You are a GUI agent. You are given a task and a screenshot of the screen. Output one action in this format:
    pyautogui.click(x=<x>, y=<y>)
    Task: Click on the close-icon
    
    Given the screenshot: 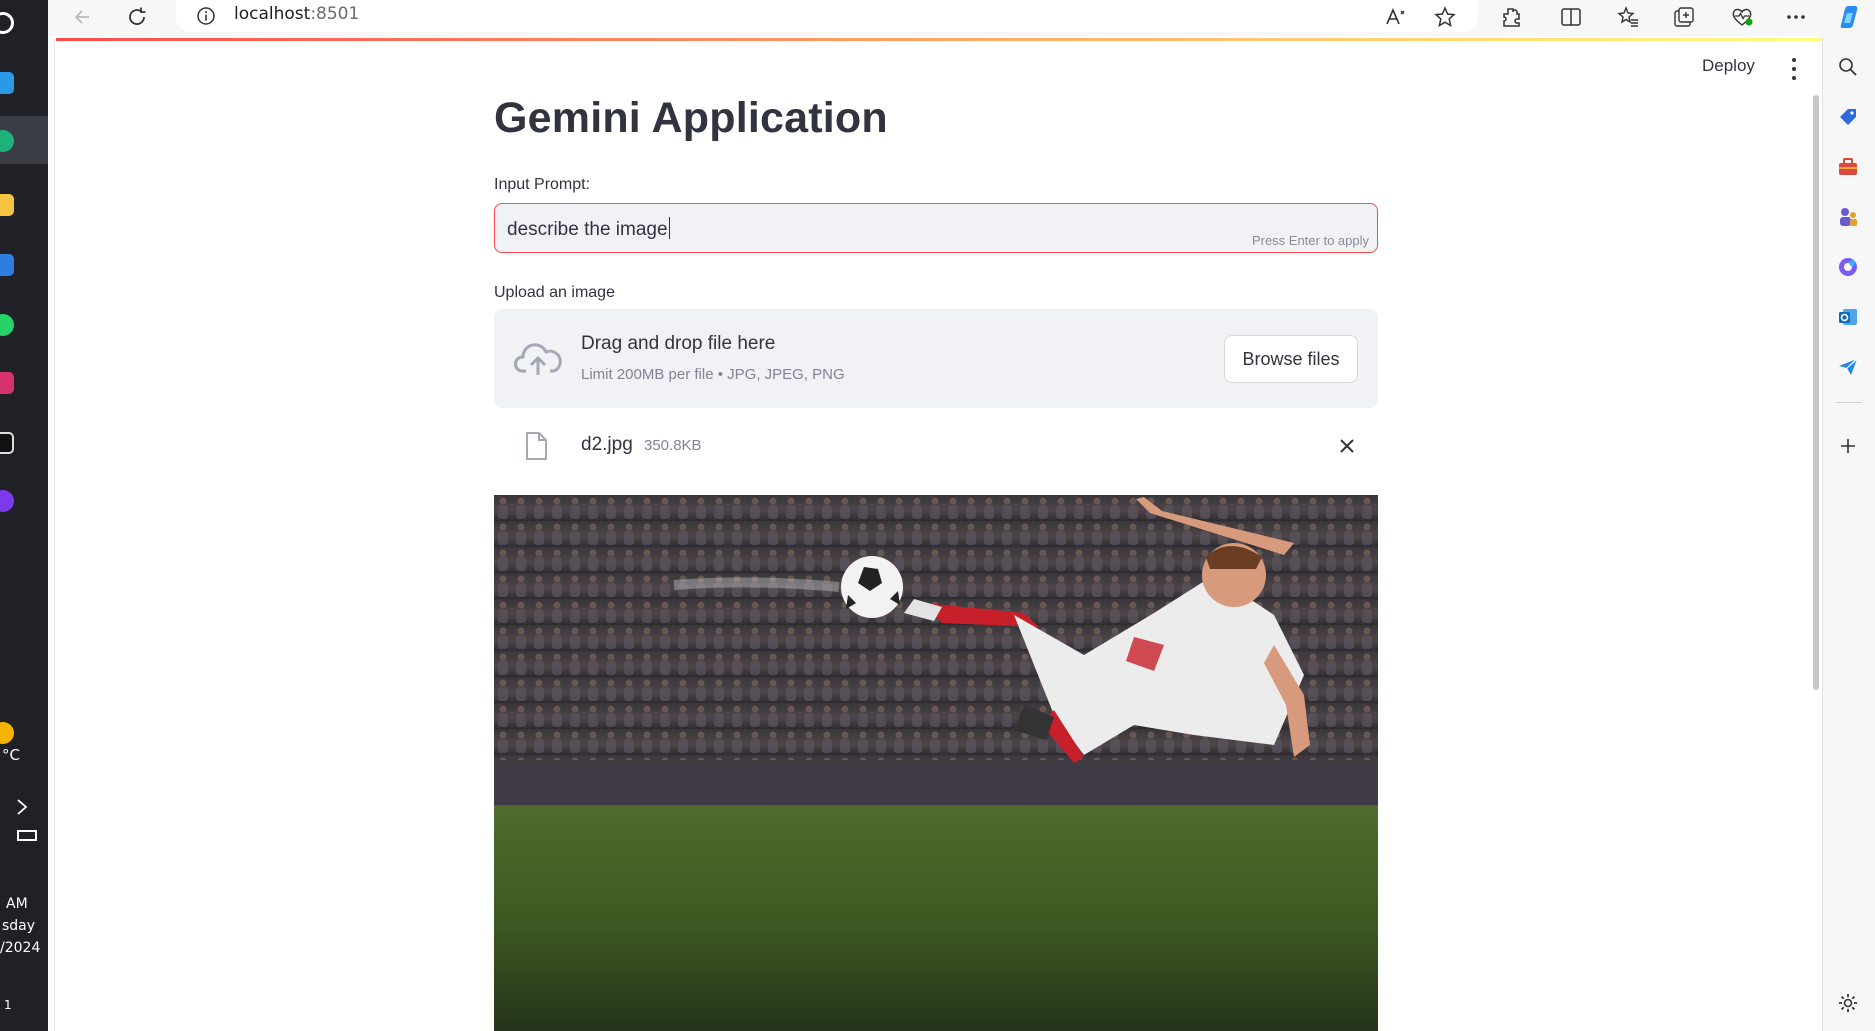 What is the action you would take?
    pyautogui.click(x=1347, y=446)
    